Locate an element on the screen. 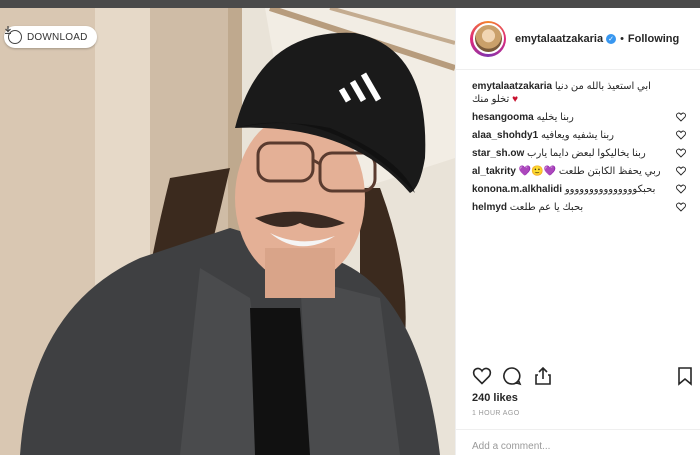  post-time: 1 HOUR AGO is located at coordinates (496, 413).